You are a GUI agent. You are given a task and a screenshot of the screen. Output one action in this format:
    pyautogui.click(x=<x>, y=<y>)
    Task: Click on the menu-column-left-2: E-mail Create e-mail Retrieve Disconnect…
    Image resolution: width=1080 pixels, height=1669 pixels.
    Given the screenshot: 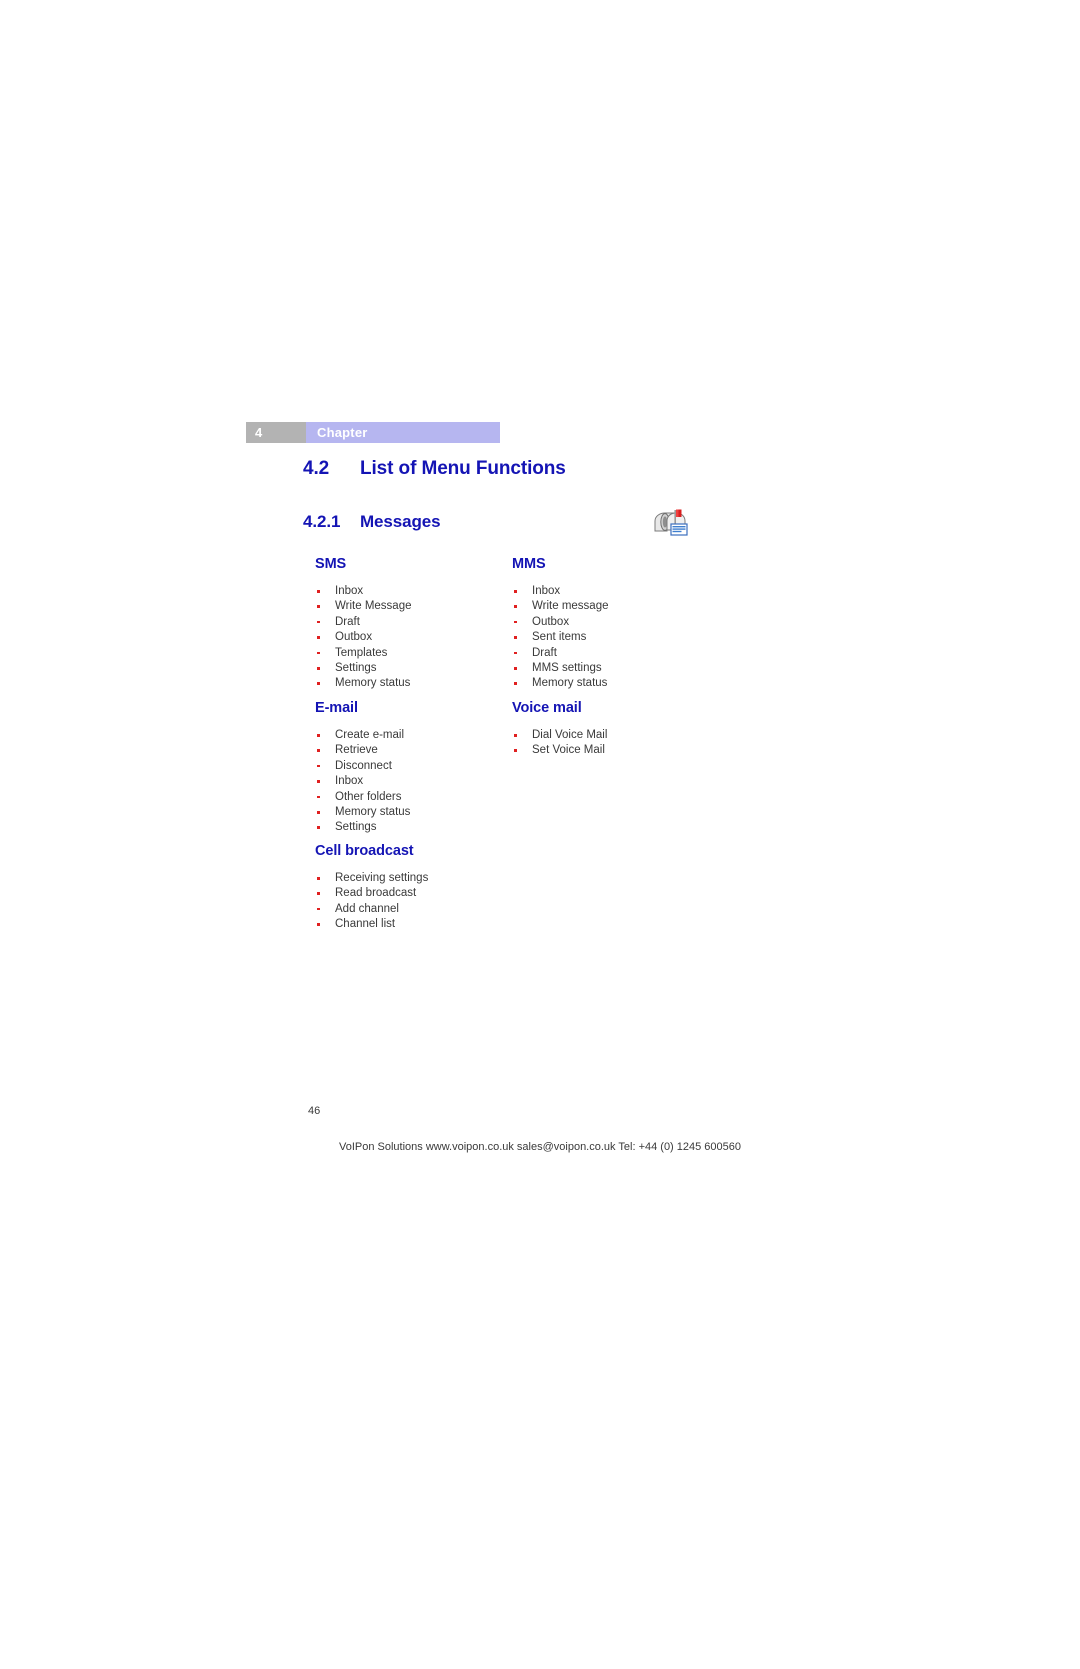 What is the action you would take?
    pyautogui.click(x=415, y=768)
    